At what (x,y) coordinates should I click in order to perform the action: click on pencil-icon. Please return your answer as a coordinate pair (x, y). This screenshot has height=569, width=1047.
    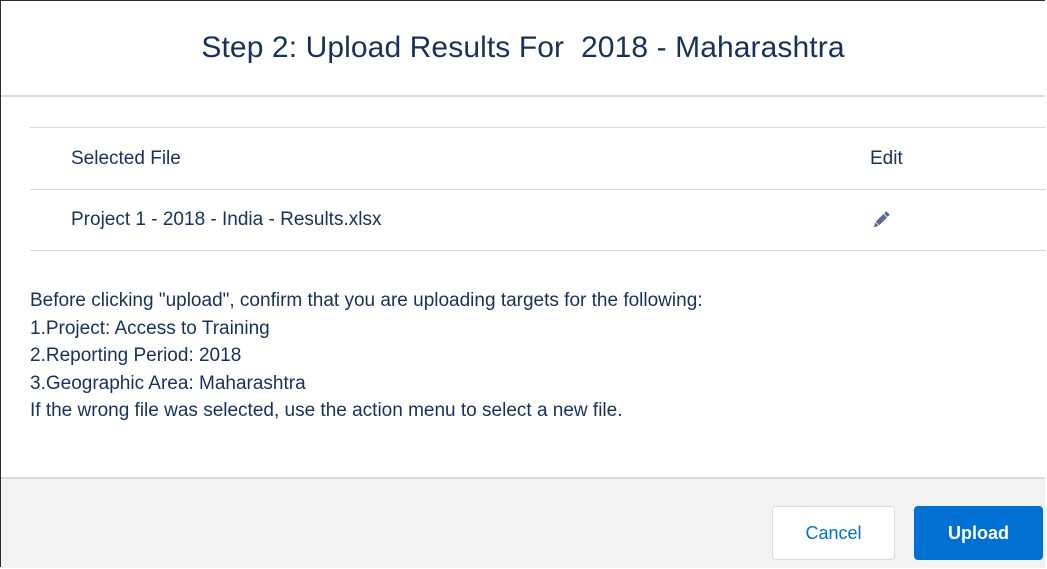
    Looking at the image, I should click on (881, 219).